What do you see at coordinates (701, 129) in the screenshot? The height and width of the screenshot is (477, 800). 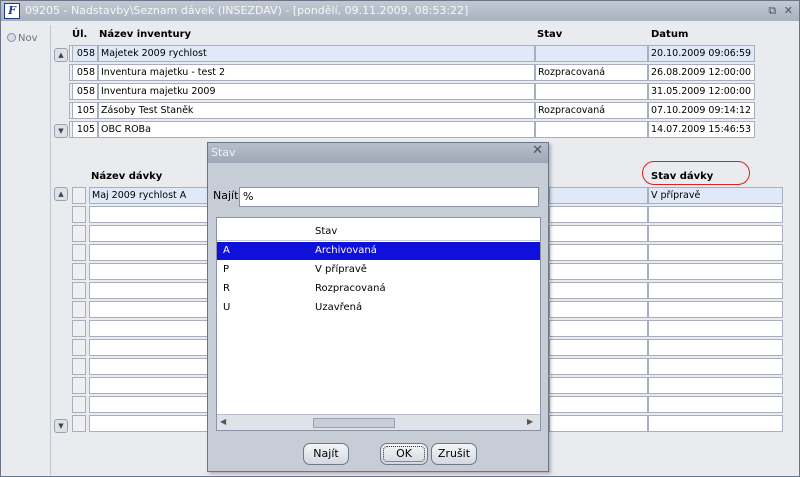 I see `cell-datum: 14.07.2009 15:46:53` at bounding box center [701, 129].